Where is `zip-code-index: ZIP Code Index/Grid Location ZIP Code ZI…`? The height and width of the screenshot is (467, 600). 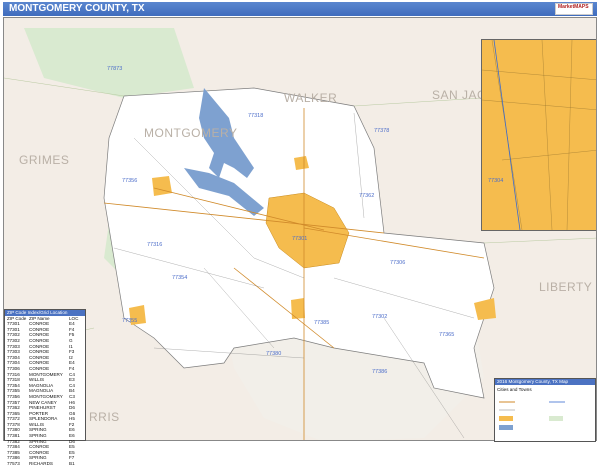
zip-code-index: ZIP Code Index/Grid Location ZIP Code ZI… is located at coordinates (45, 387).